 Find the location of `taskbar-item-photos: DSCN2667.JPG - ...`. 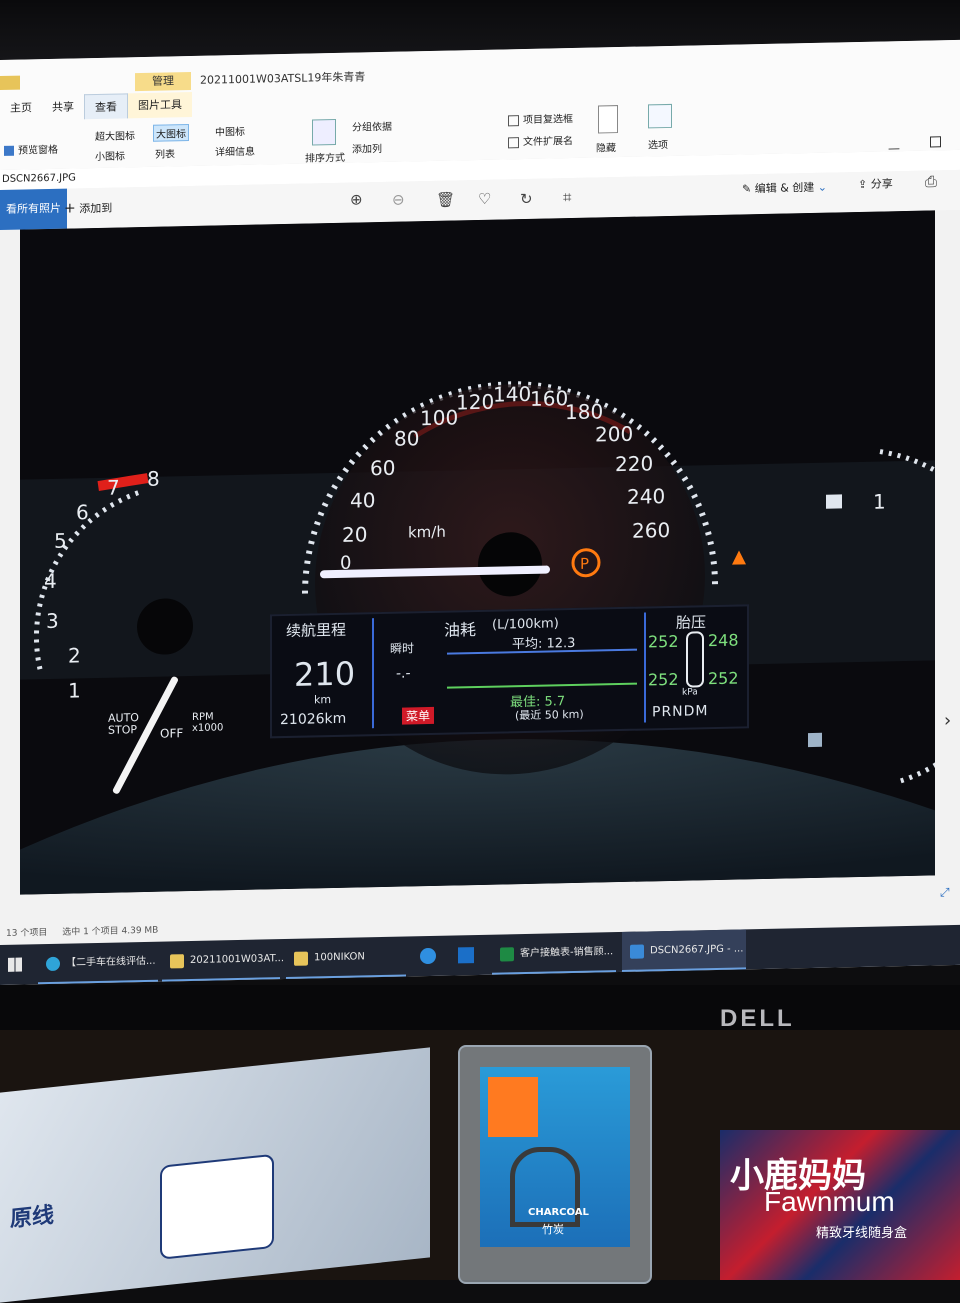

taskbar-item-photos: DSCN2667.JPG - ... is located at coordinates (684, 950).